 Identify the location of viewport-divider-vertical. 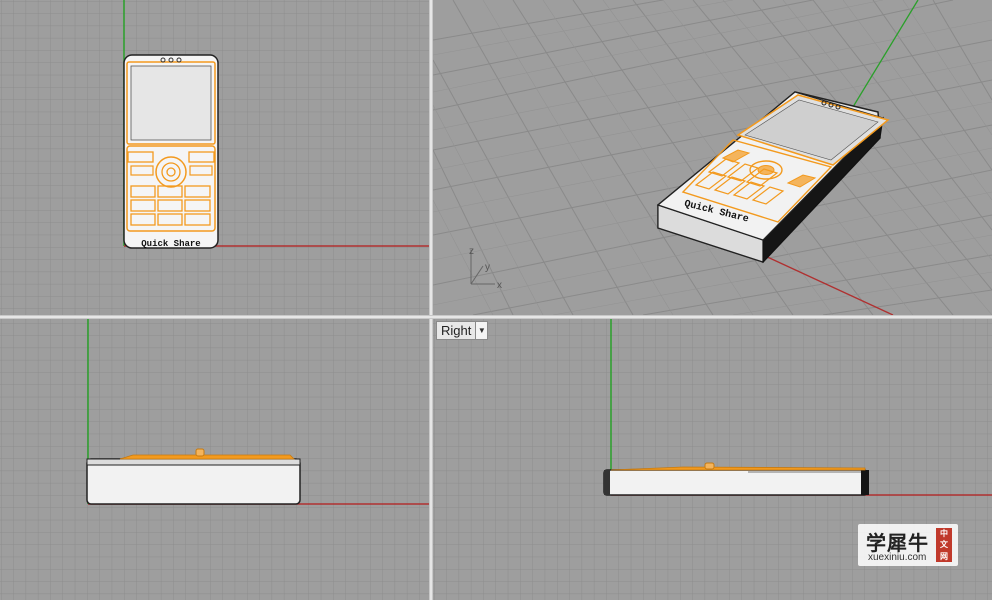
(431, 300).